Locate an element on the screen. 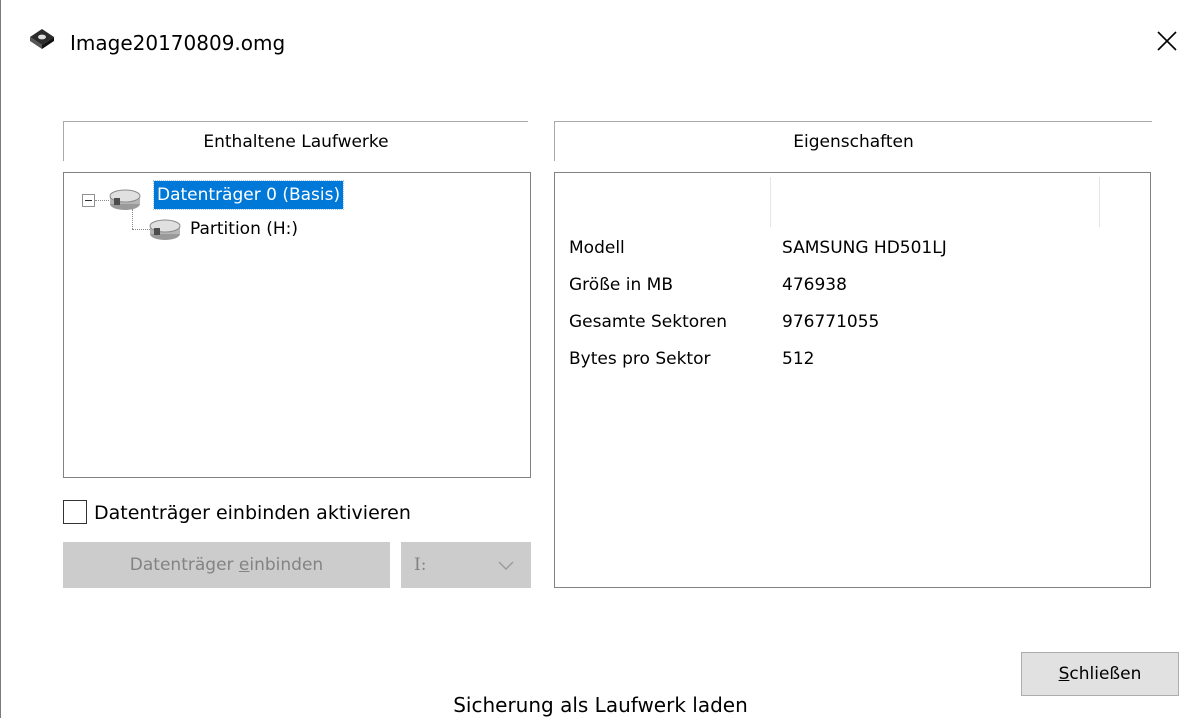 This screenshot has width=1199, height=718. caption: Sicherung als Laufwerk laden is located at coordinates (600, 705).